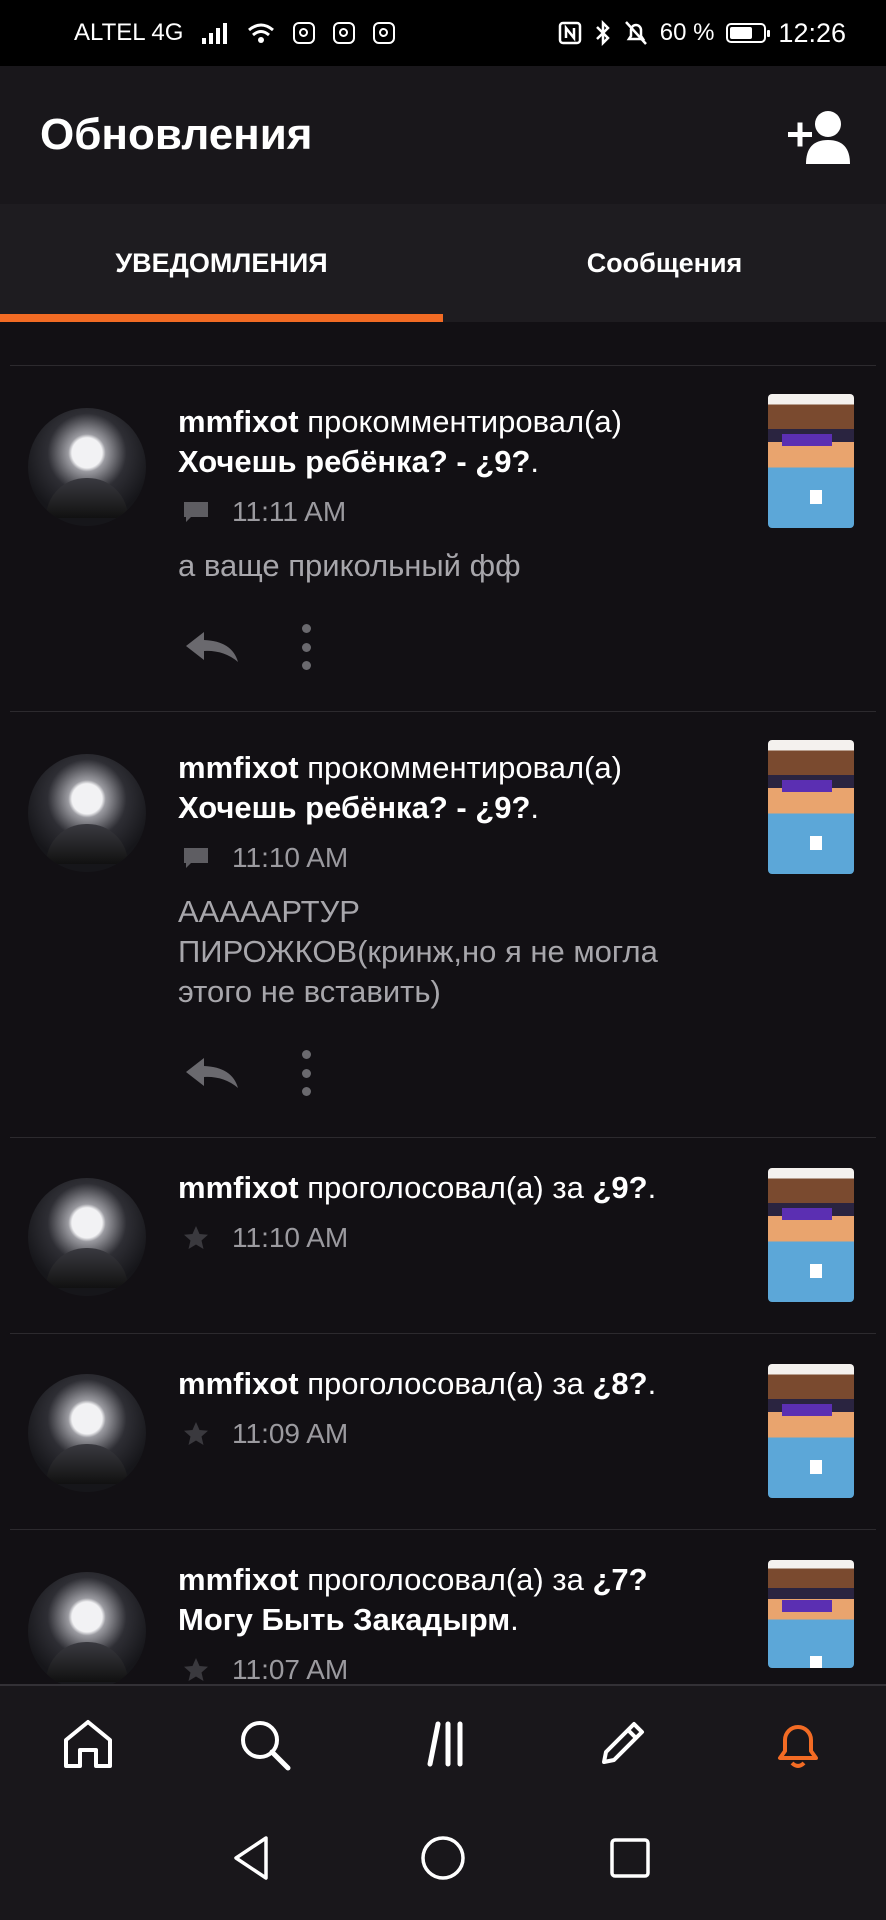 The height and width of the screenshot is (1920, 886). Describe the element at coordinates (344, 1619) in the screenshot. I see `story-link-title: Могу Быть Закадырм` at that location.